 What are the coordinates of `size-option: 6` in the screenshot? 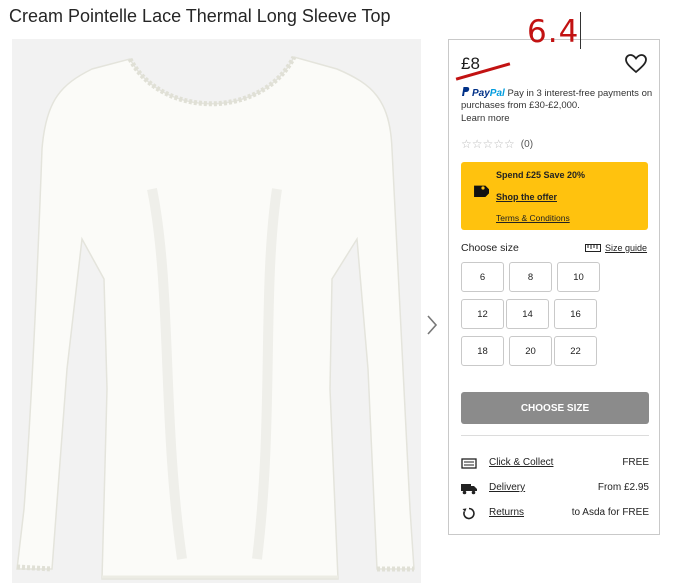 It's located at (482, 277).